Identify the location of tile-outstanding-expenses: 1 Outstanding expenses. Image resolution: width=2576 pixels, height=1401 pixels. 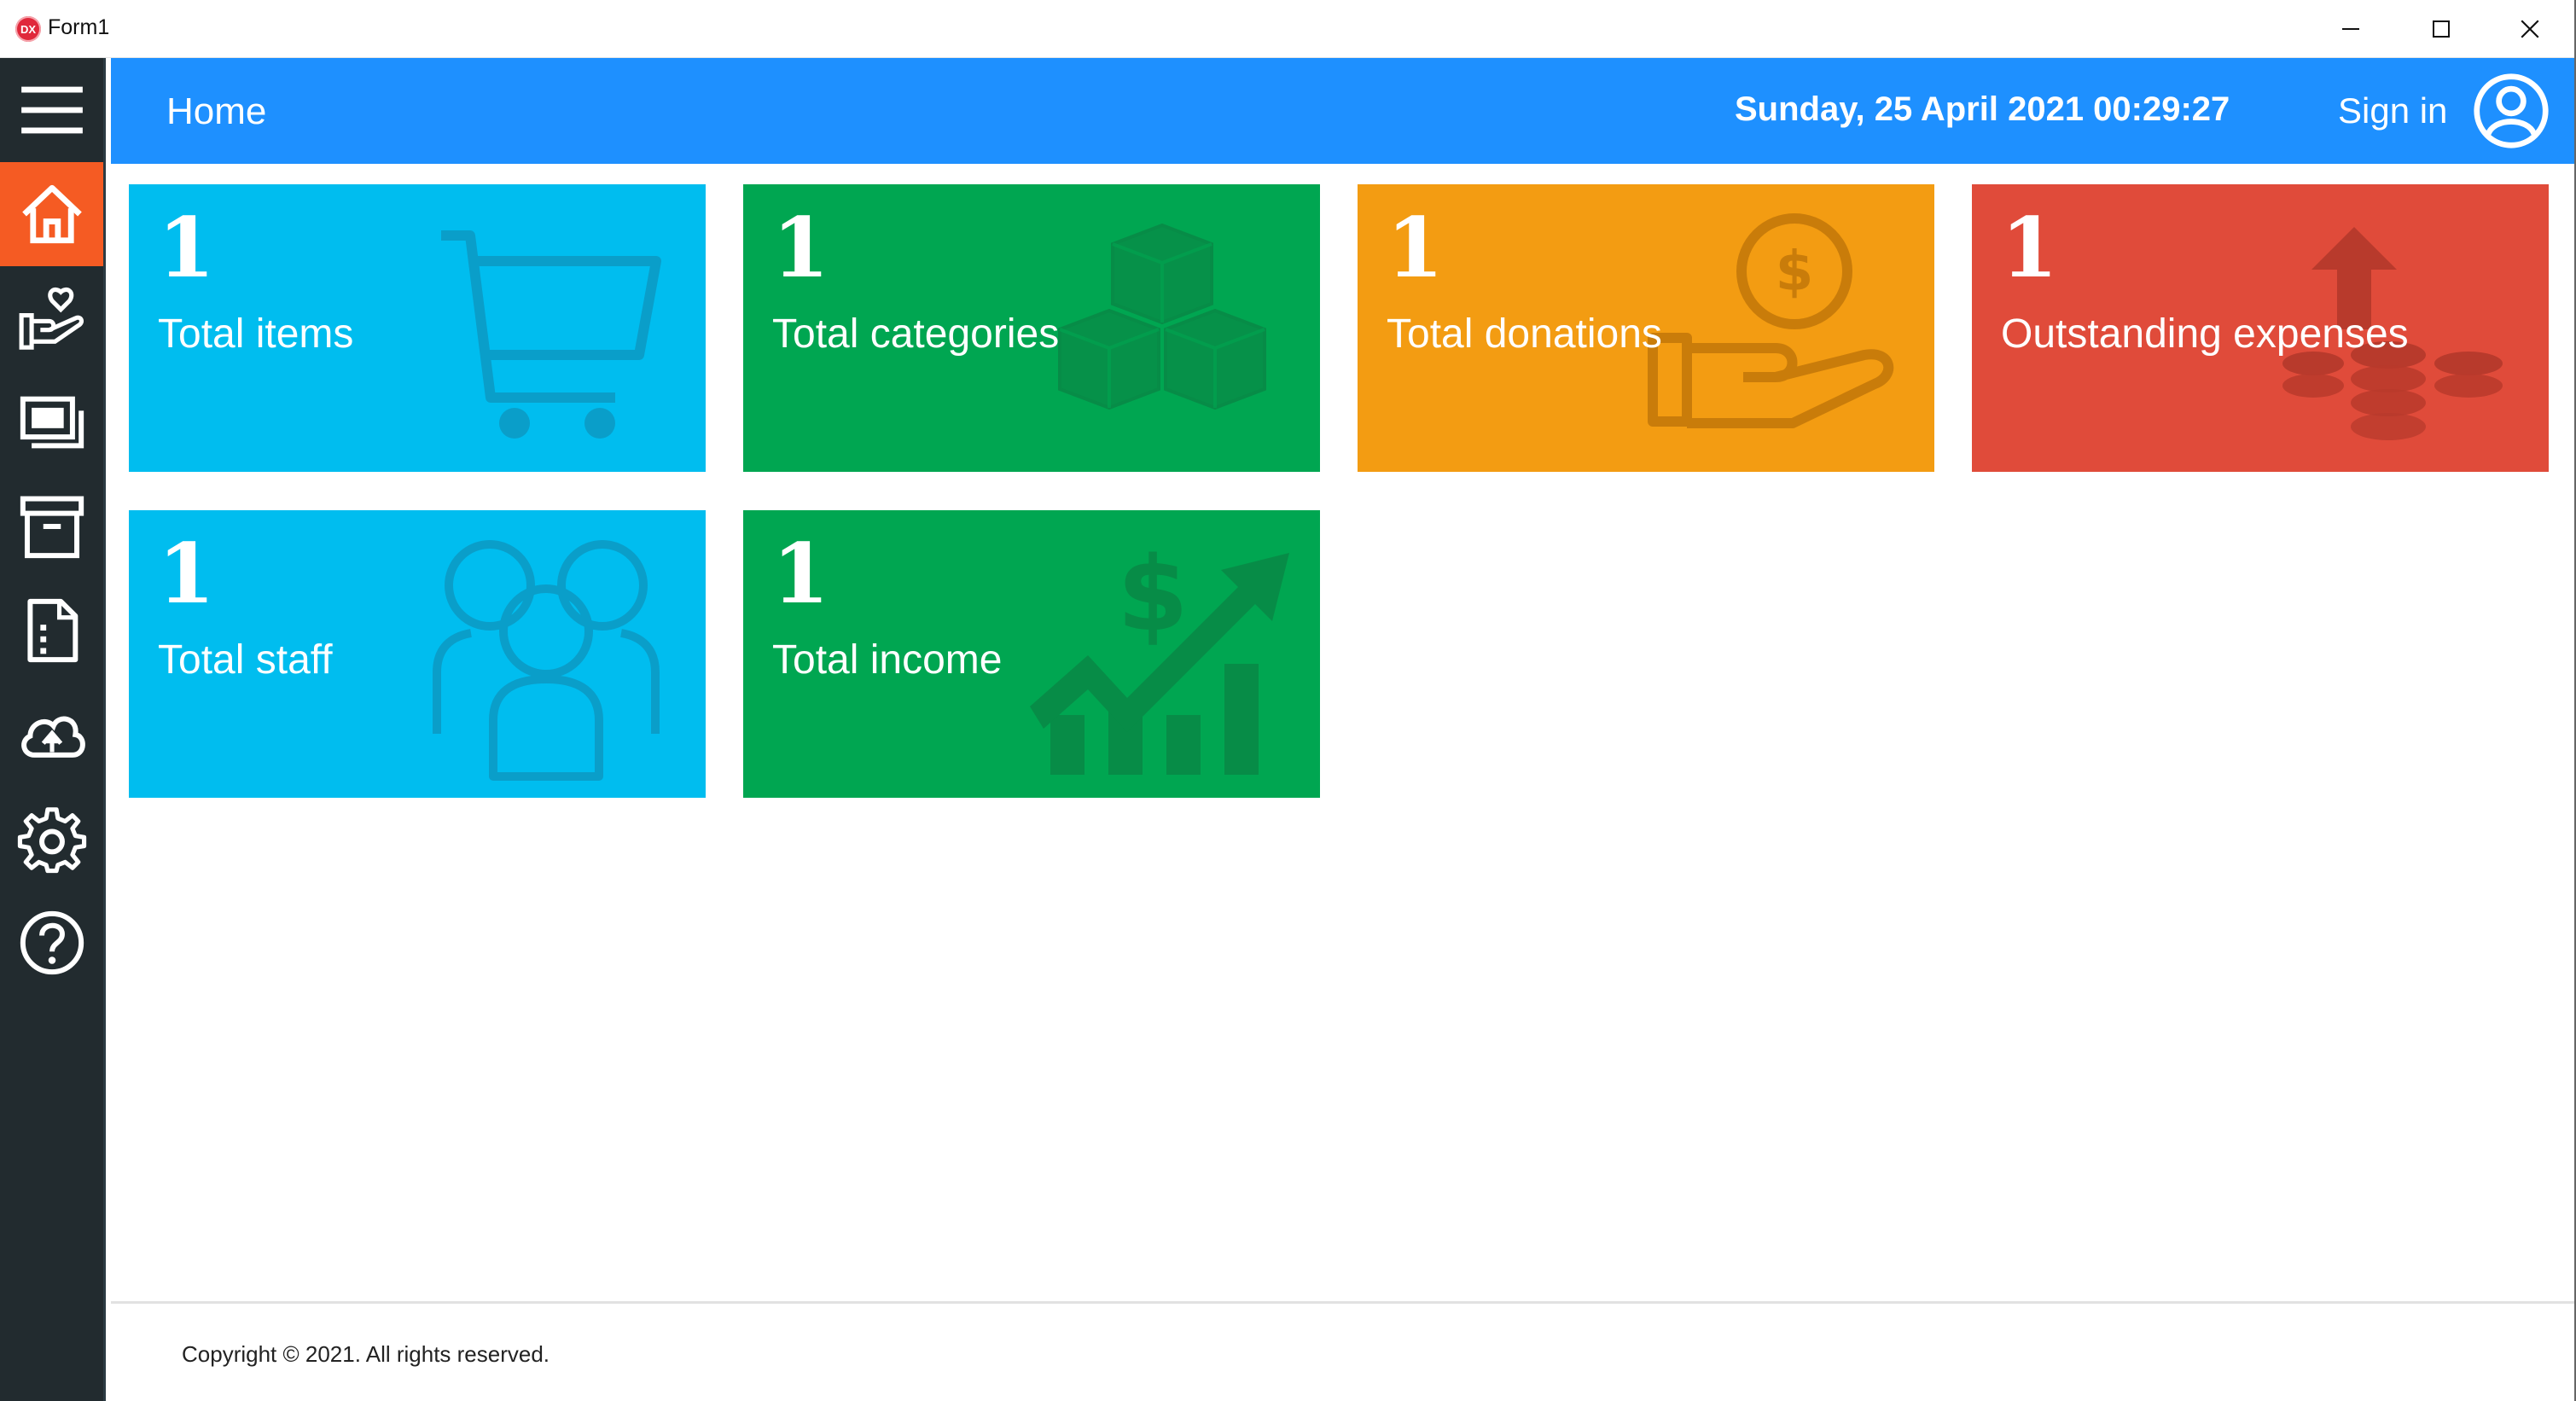
(2260, 328).